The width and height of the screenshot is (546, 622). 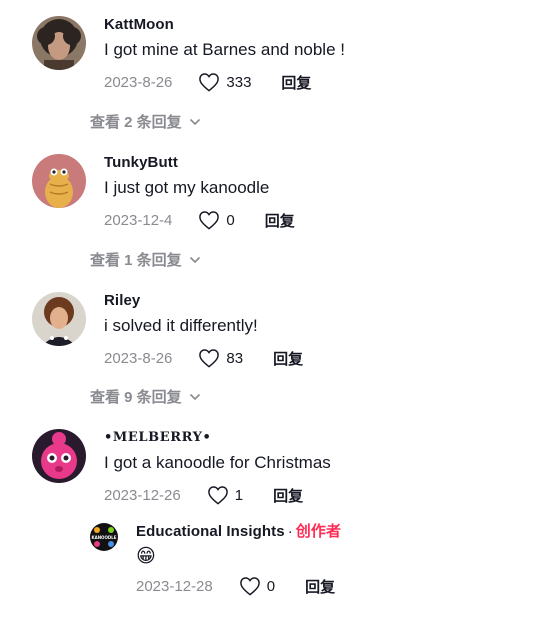 I want to click on comment-text: I just got my kanoodle, so click(x=187, y=187).